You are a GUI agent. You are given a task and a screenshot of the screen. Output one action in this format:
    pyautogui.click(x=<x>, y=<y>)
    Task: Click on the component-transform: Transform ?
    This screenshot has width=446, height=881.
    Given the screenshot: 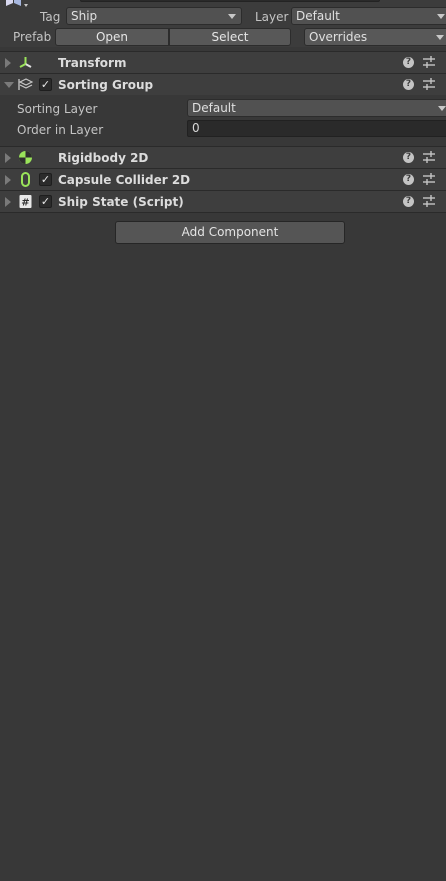 What is the action you would take?
    pyautogui.click(x=223, y=62)
    